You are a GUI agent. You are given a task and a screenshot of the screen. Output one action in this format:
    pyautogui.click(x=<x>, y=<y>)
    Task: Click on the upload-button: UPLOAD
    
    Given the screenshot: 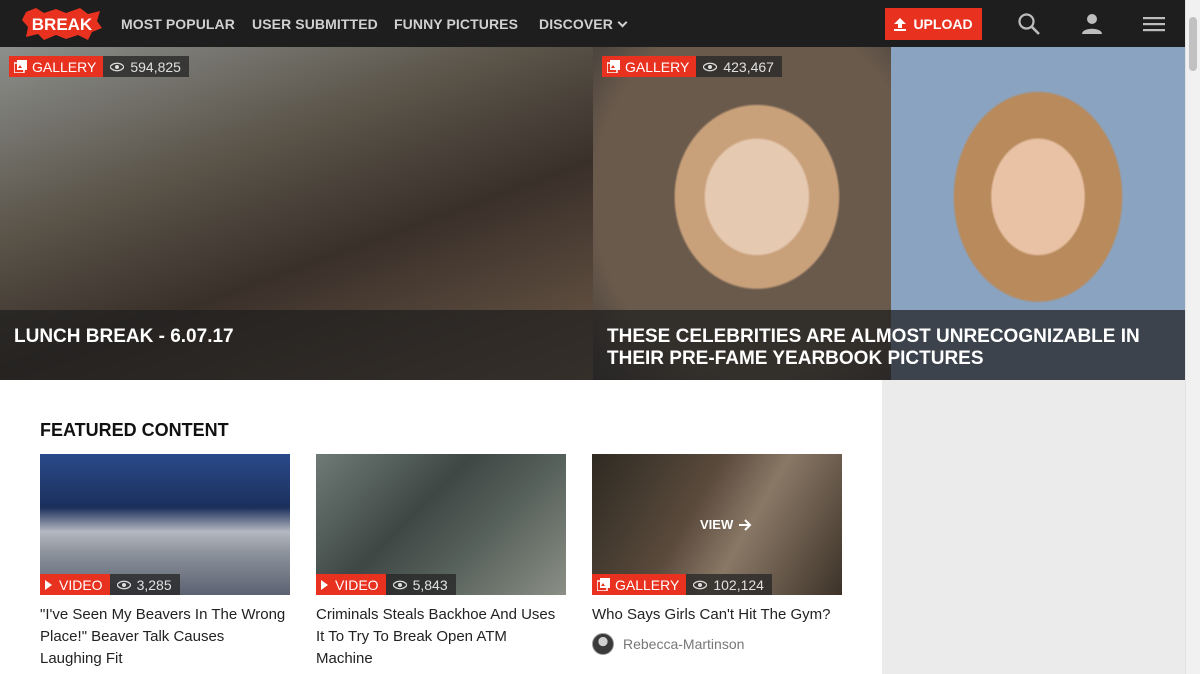 What is the action you would take?
    pyautogui.click(x=933, y=24)
    